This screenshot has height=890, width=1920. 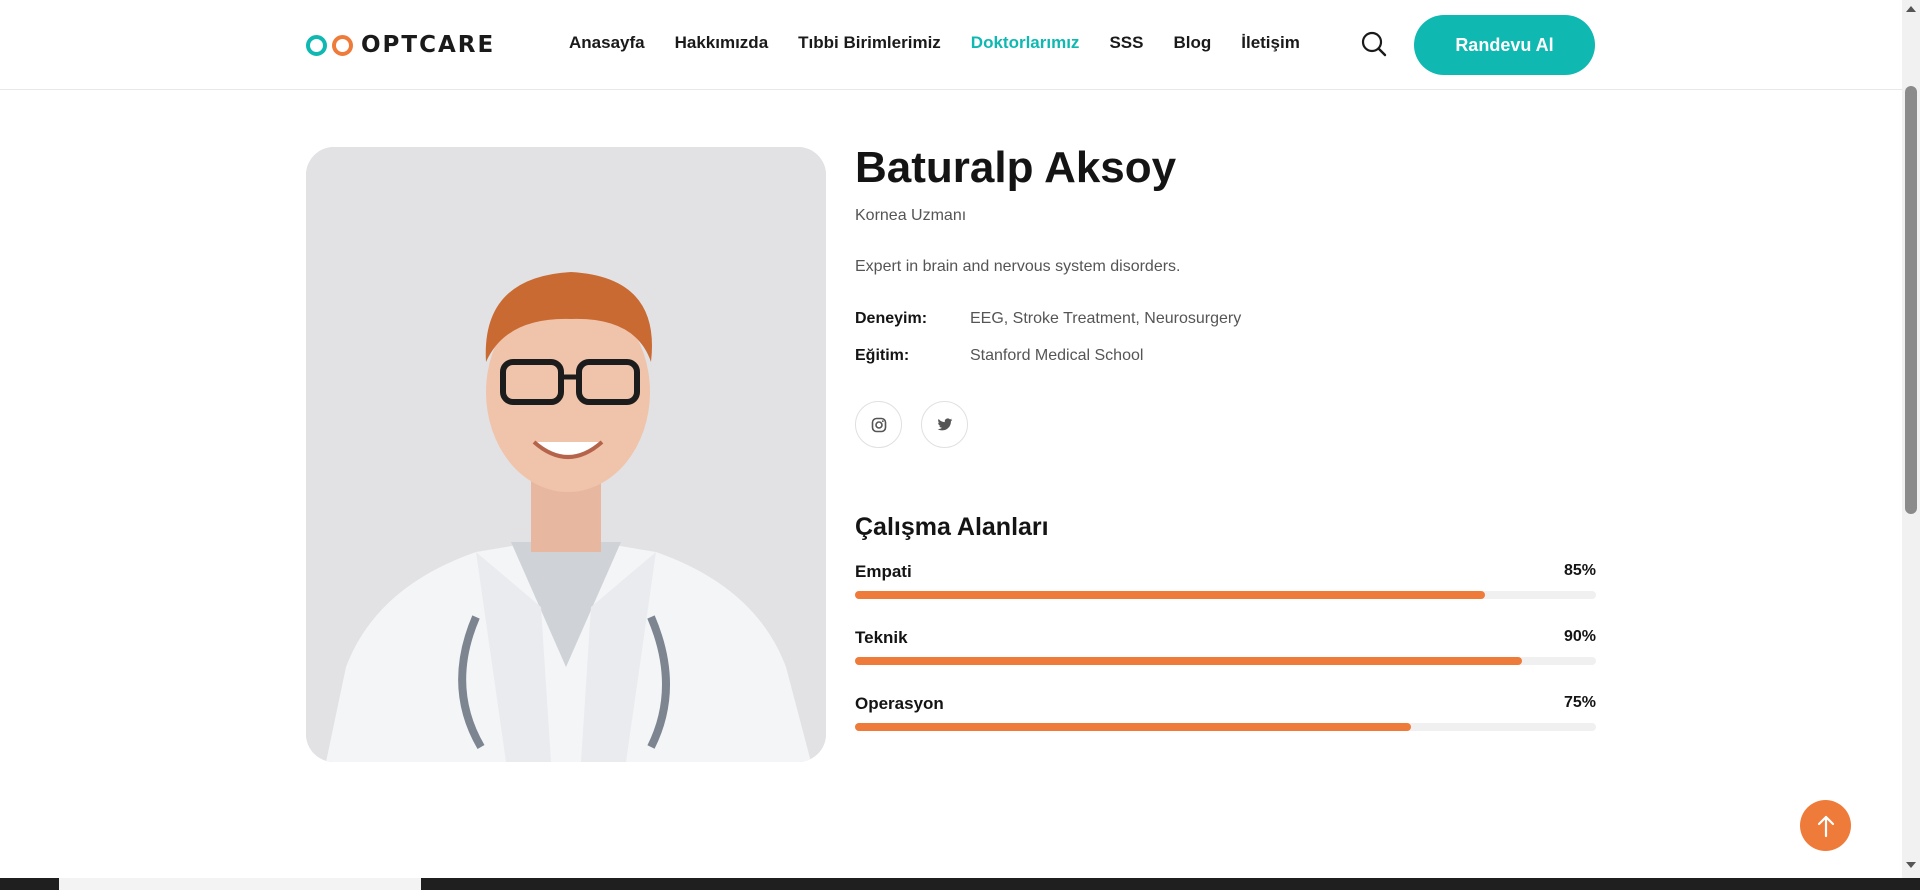 What do you see at coordinates (329, 45) in the screenshot?
I see `logo-rings-icon` at bounding box center [329, 45].